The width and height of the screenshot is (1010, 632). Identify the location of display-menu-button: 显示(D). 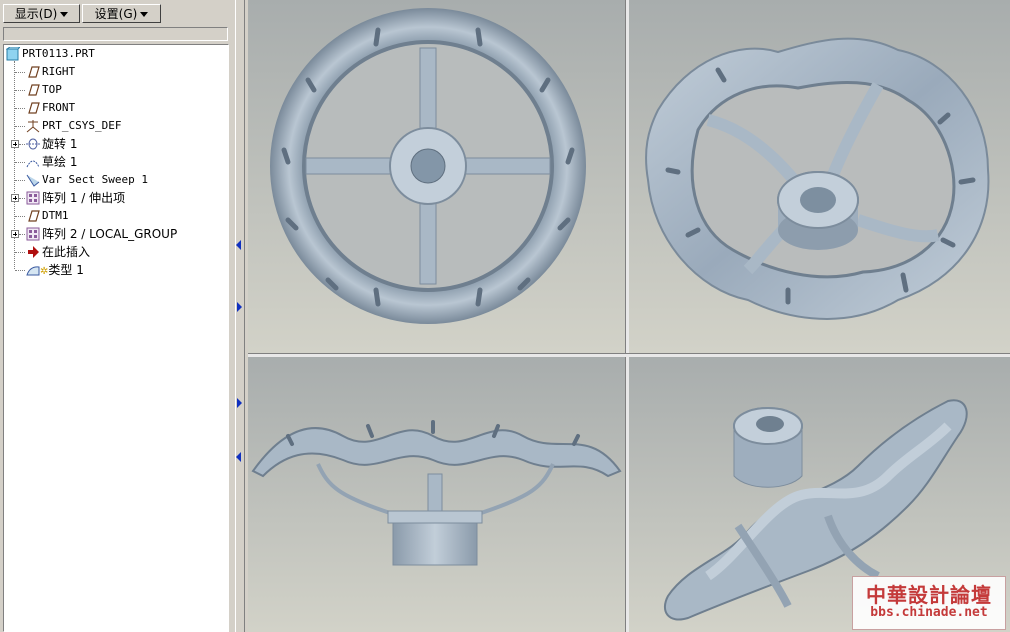
(41, 13).